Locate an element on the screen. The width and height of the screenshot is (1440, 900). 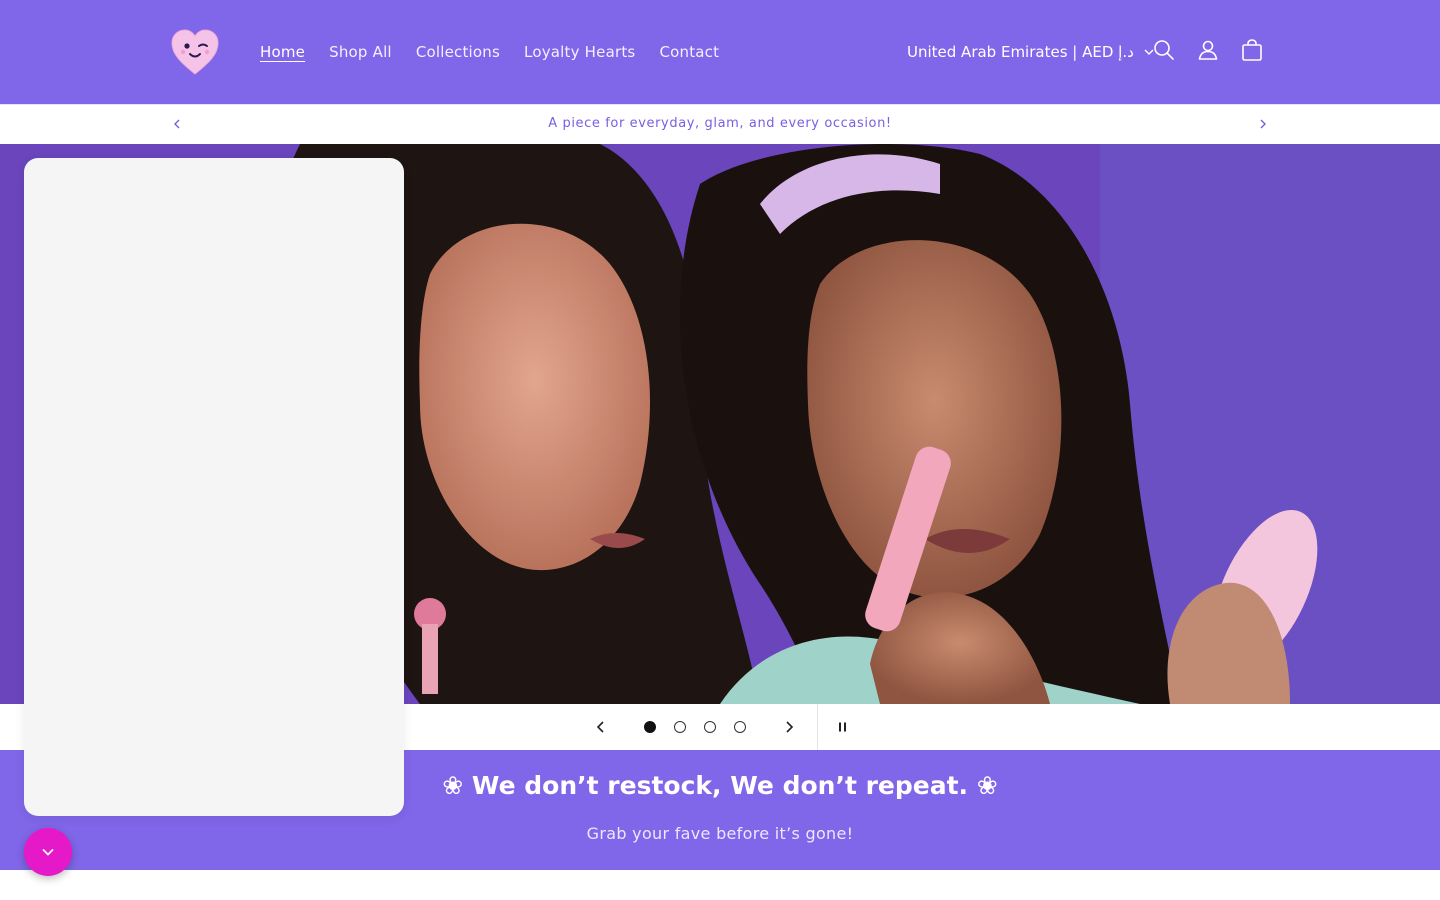
promo-subtitle: Grab your fave before it’s gone! is located at coordinates (720, 833).